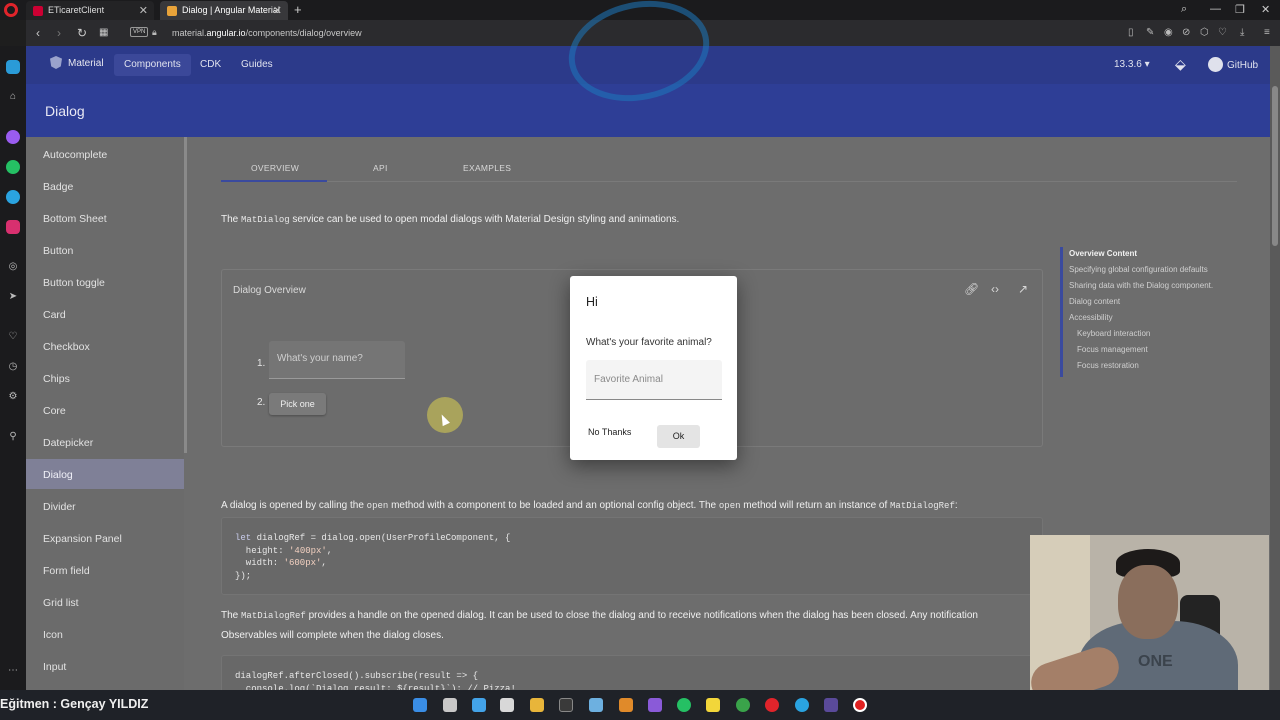  Describe the element at coordinates (1023, 289) in the screenshot. I see `open-in-new-icon: ↗` at that location.